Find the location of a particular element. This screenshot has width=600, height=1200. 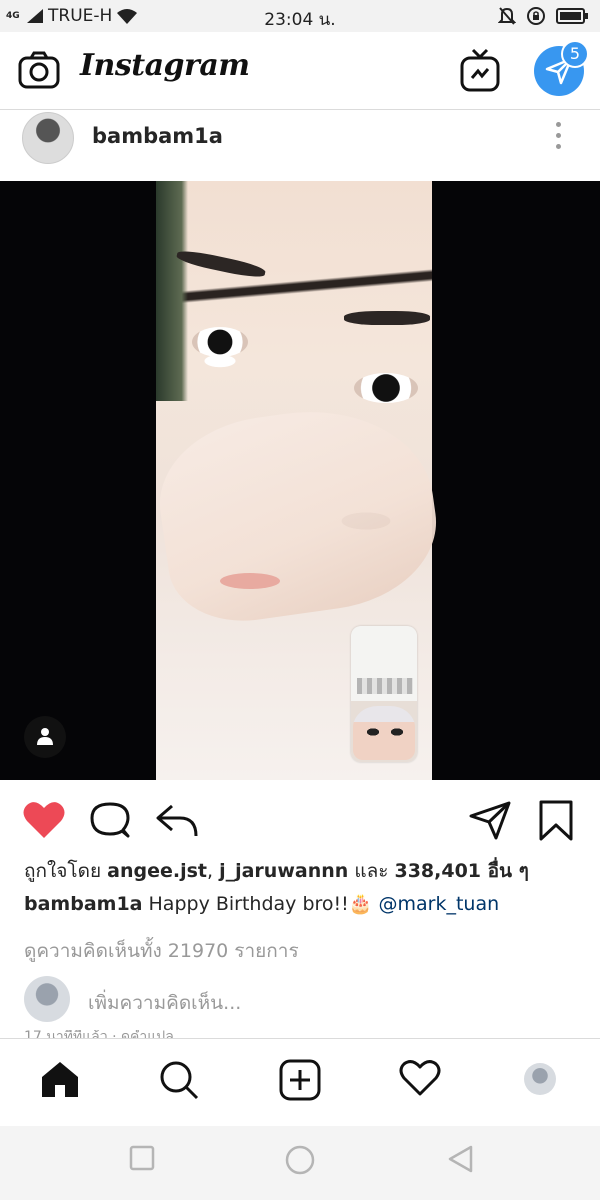

add-post-icon is located at coordinates (300, 1080).